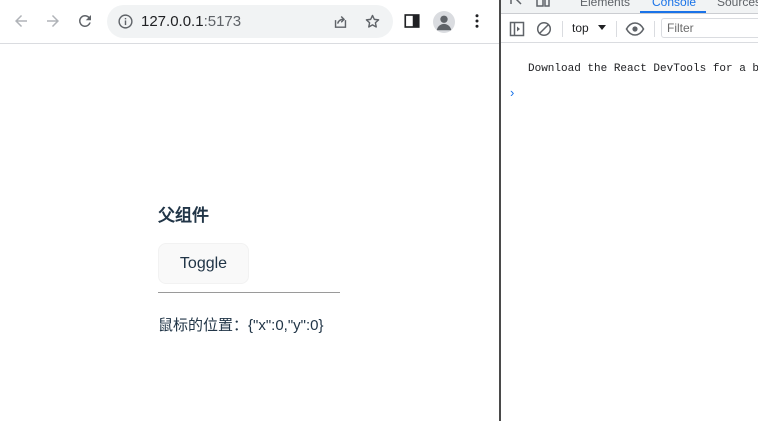 Image resolution: width=758 pixels, height=421 pixels. What do you see at coordinates (580, 28) in the screenshot?
I see `context-selector: top` at bounding box center [580, 28].